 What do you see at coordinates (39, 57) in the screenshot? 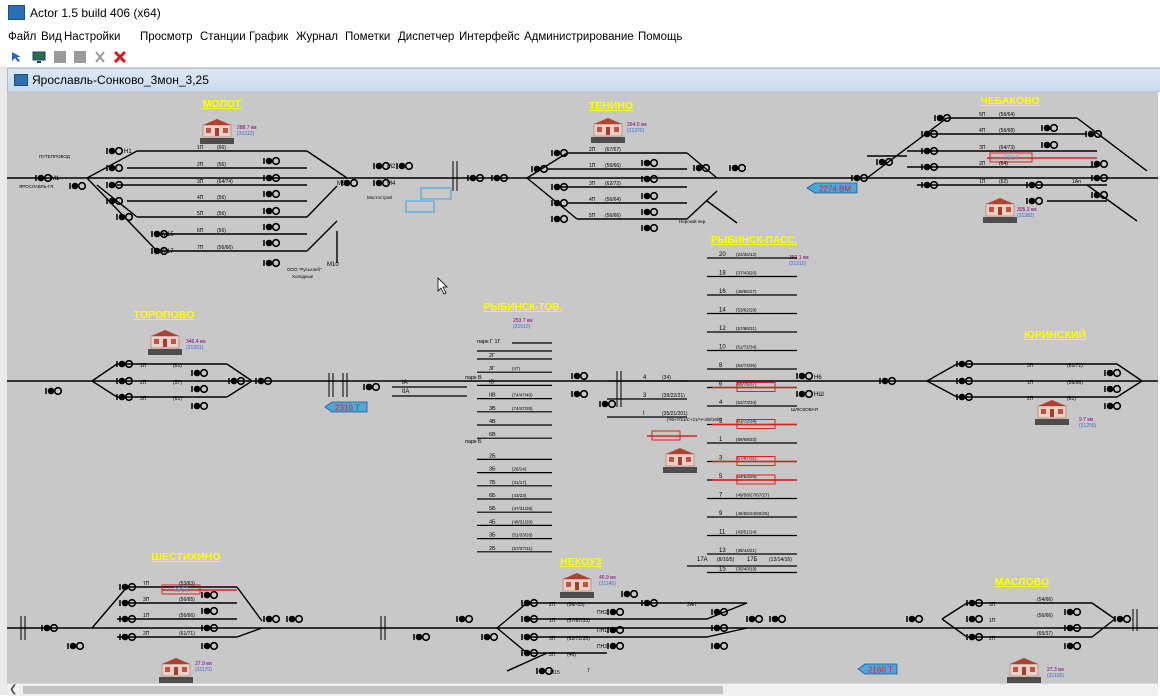
I see `monitor-icon` at bounding box center [39, 57].